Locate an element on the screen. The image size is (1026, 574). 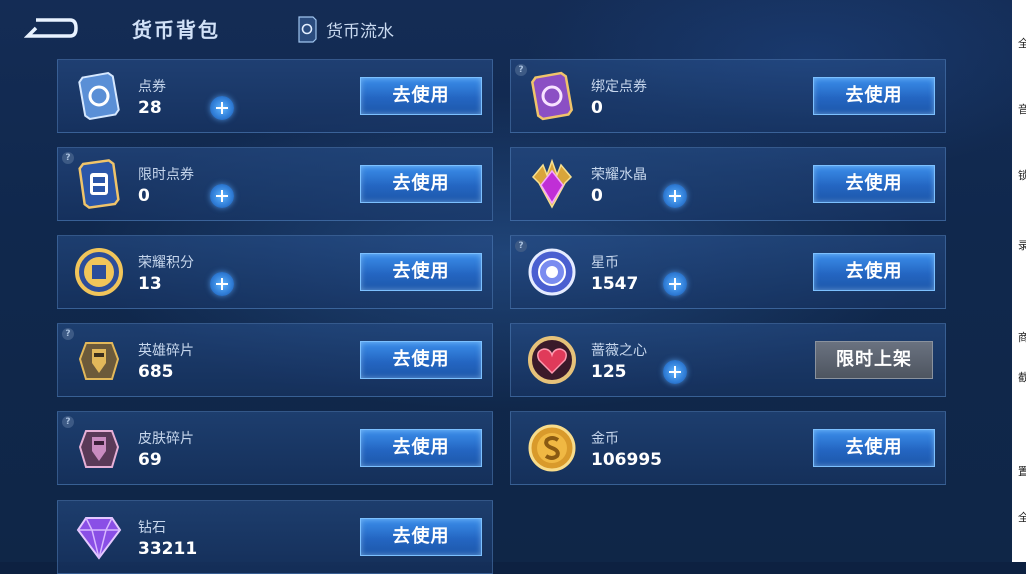
currency-name: 荣耀水晶 is located at coordinates (619, 175).